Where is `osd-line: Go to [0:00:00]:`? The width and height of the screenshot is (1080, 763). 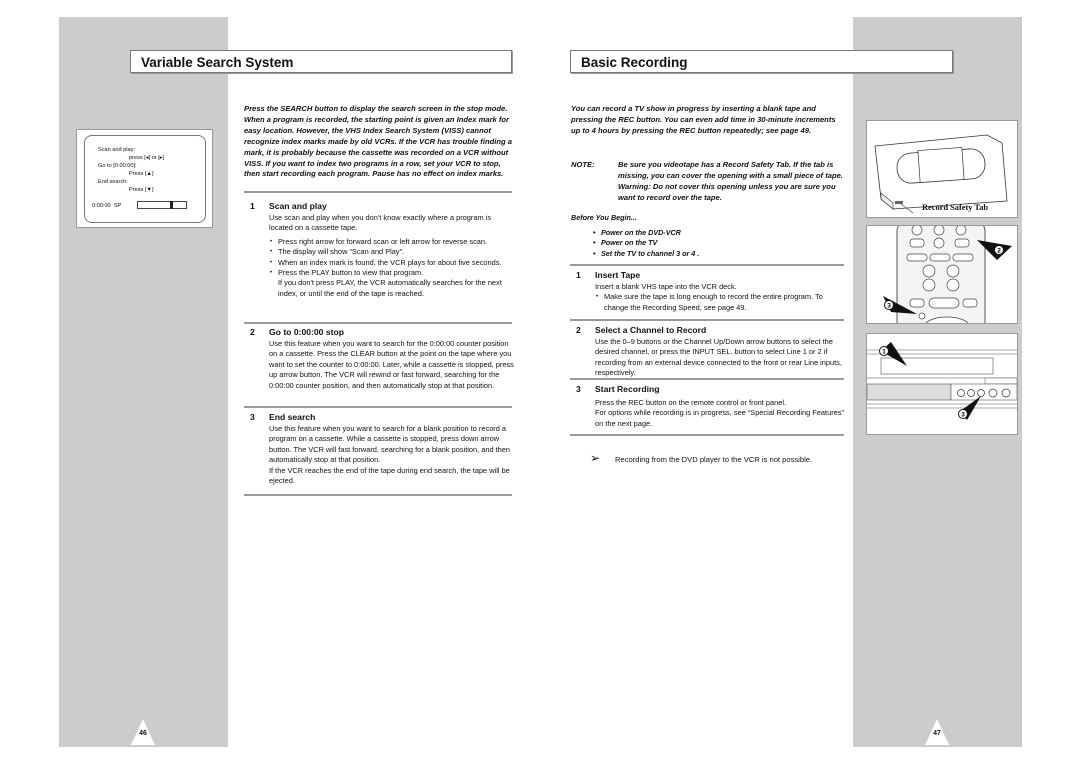
osd-line: Go to [0:00:00]: is located at coordinates (117, 166).